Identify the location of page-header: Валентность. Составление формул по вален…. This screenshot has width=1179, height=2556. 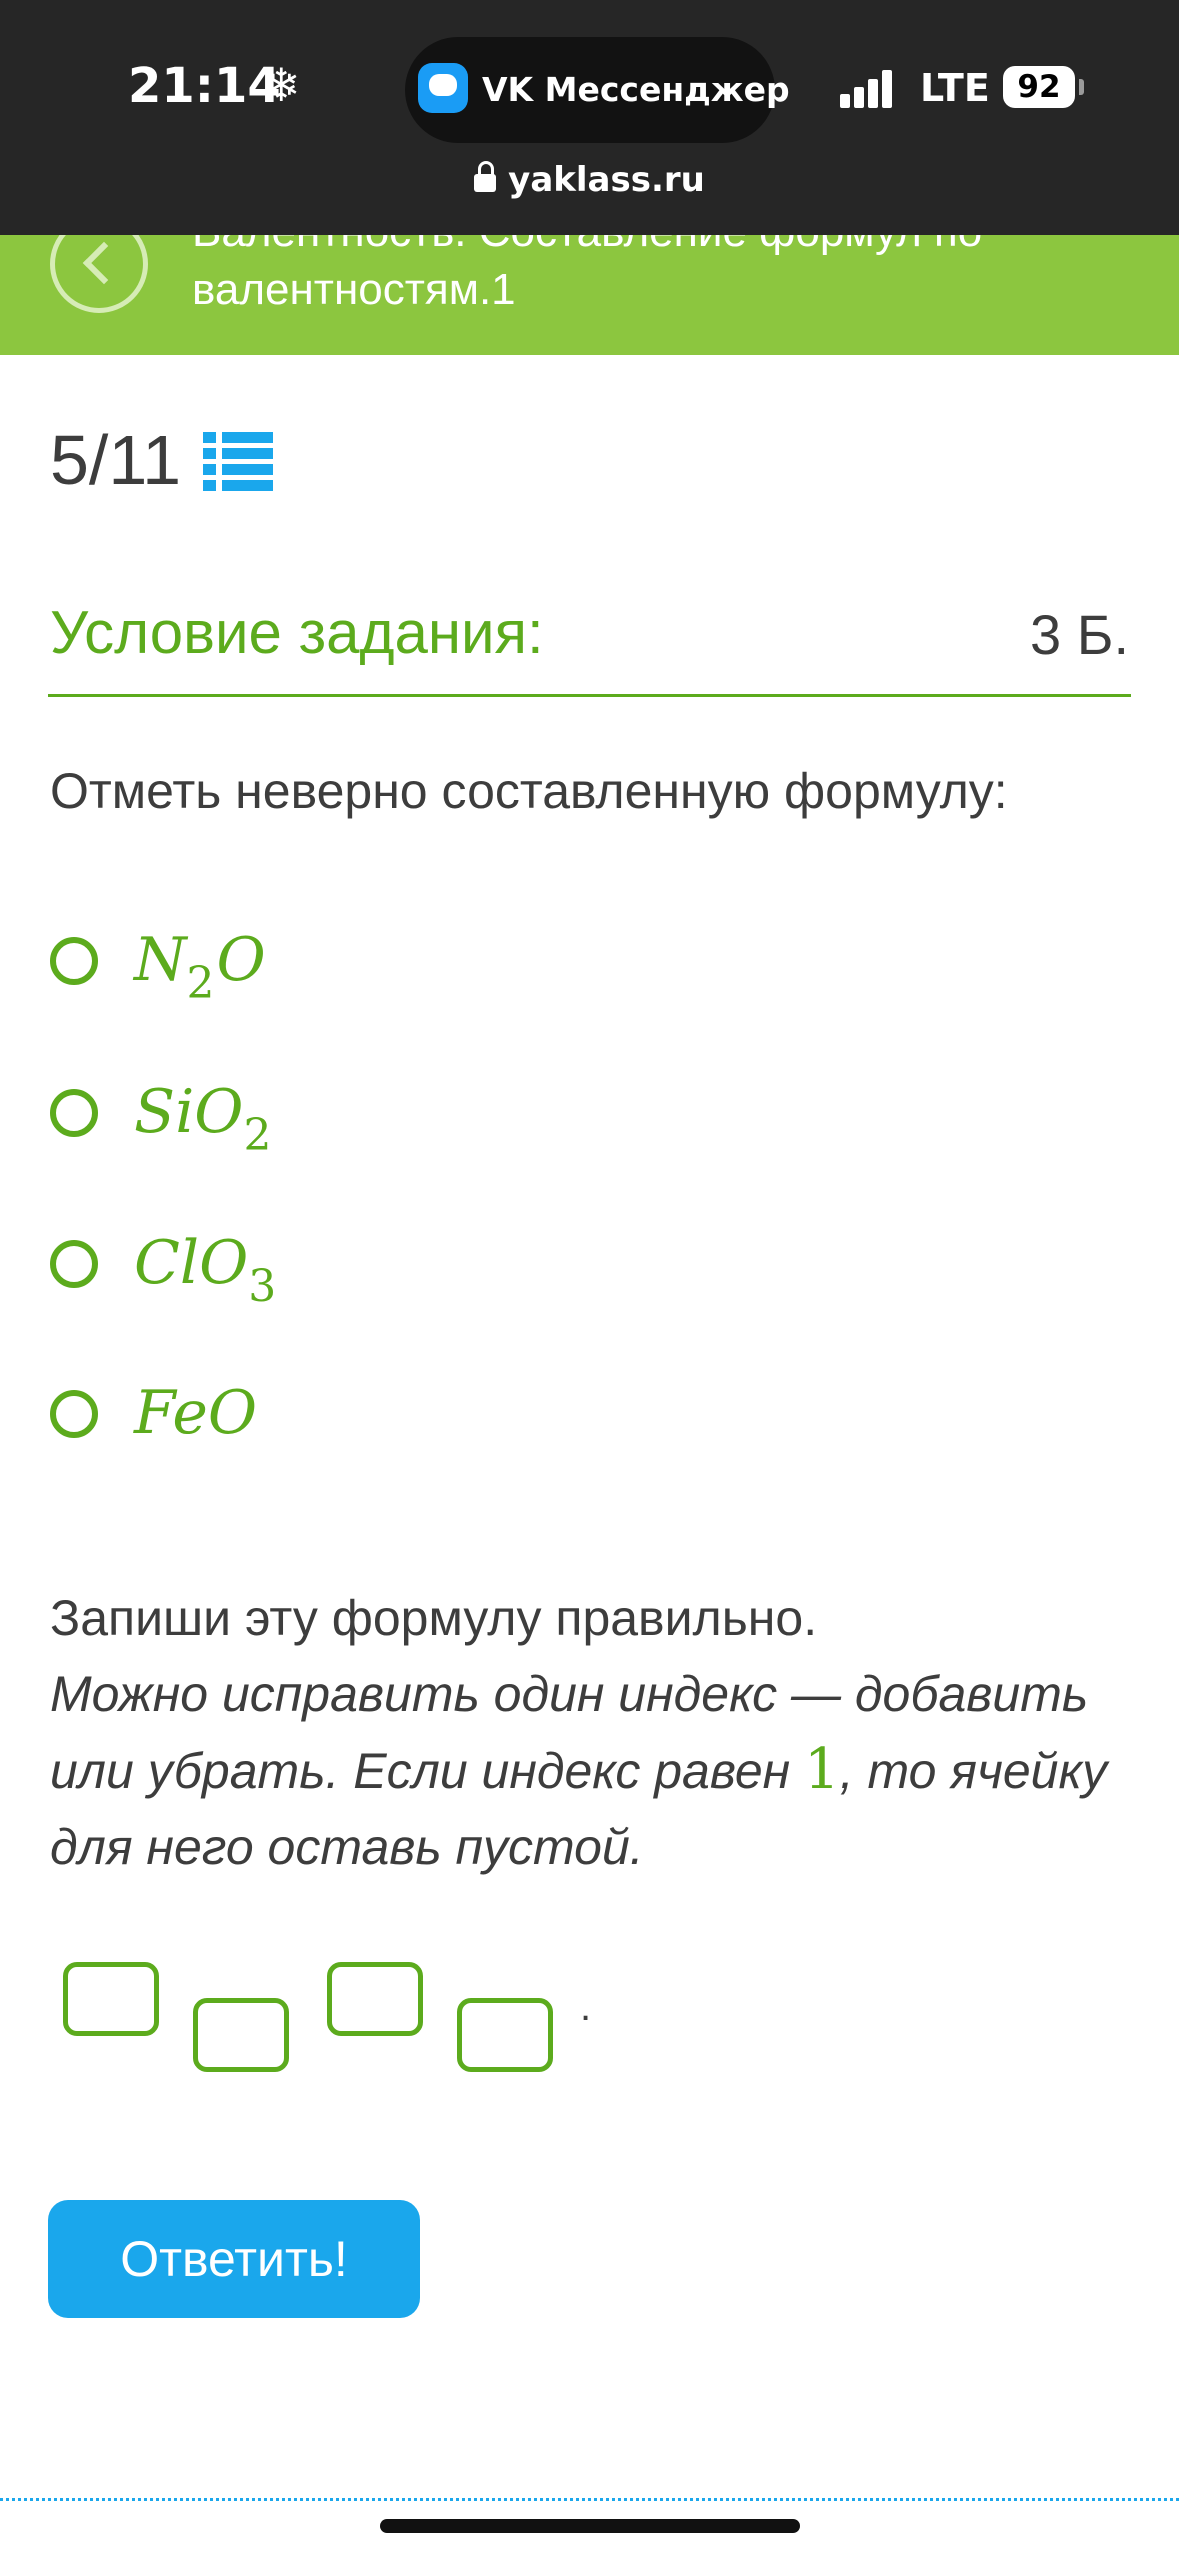
(589, 295).